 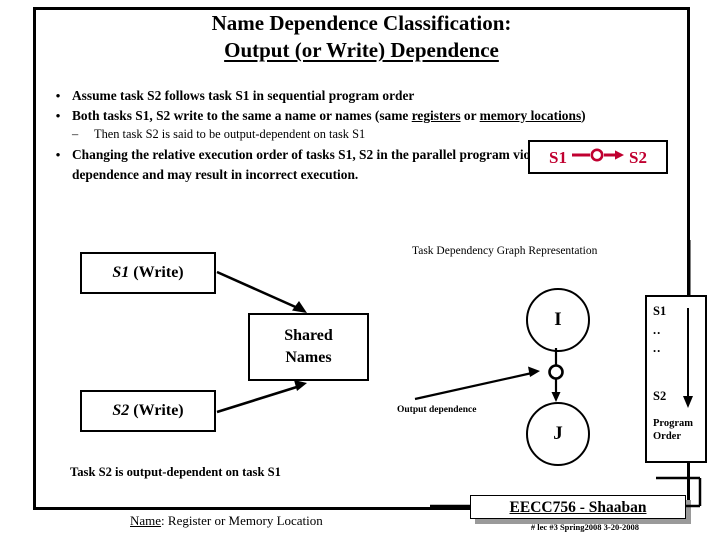 I want to click on notation-right-label: S2, so click(x=638, y=157).